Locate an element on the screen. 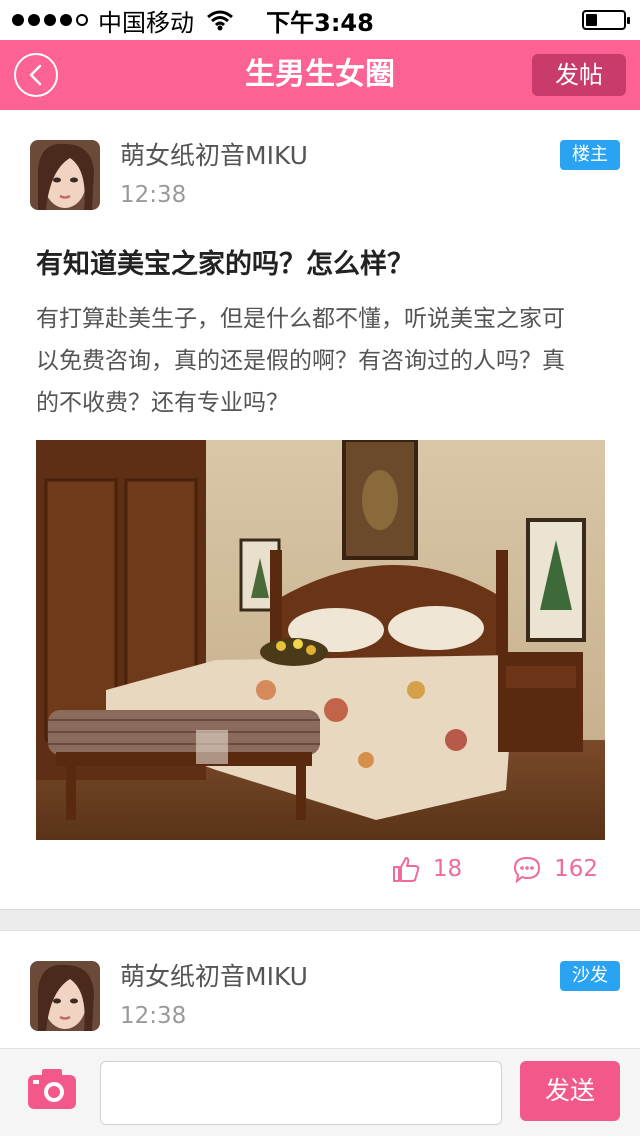 The height and width of the screenshot is (1136, 640). like-count: 18 is located at coordinates (447, 869).